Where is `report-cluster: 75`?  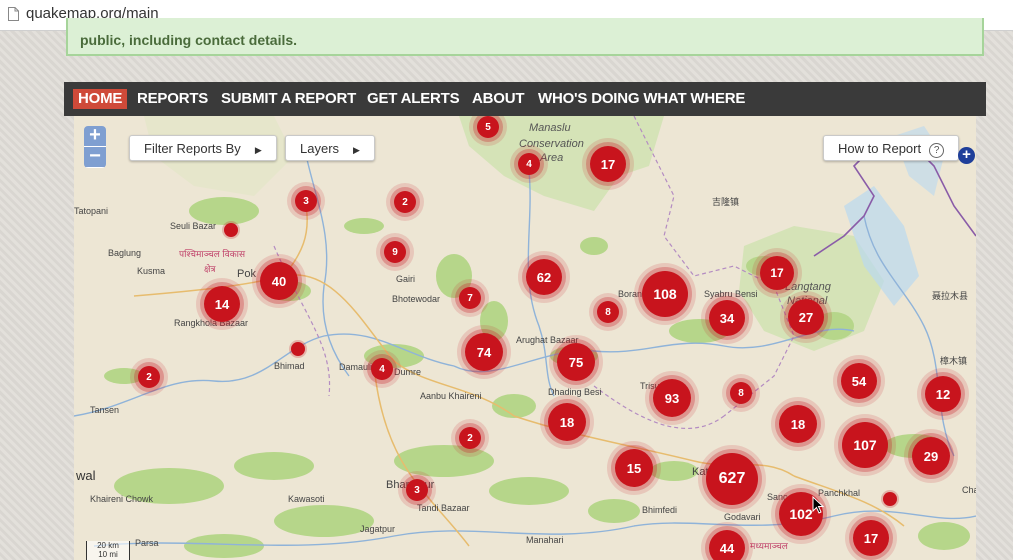
report-cluster: 75 is located at coordinates (576, 362).